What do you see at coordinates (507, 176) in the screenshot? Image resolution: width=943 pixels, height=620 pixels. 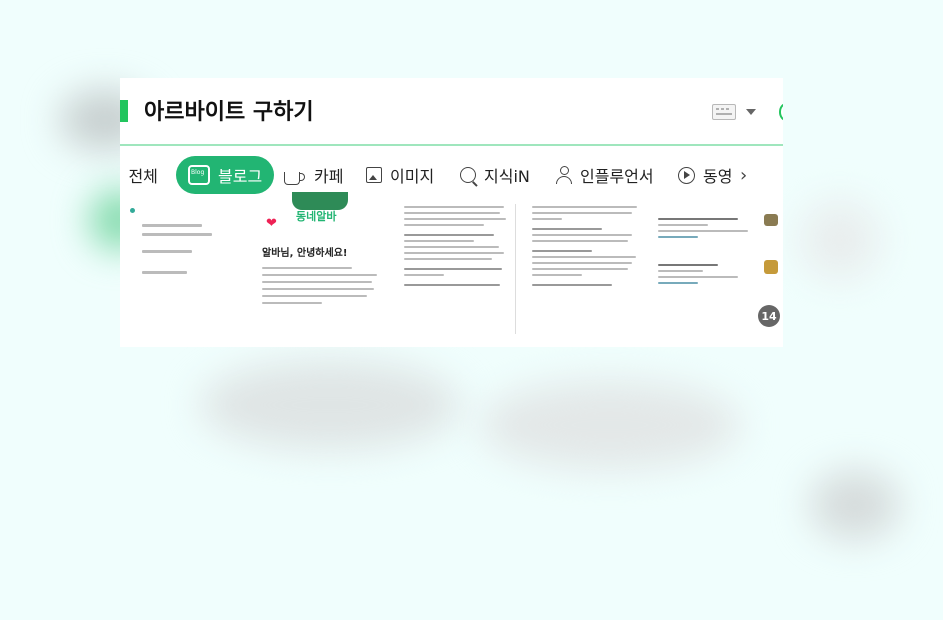 I see `tab-label: 지식iN` at bounding box center [507, 176].